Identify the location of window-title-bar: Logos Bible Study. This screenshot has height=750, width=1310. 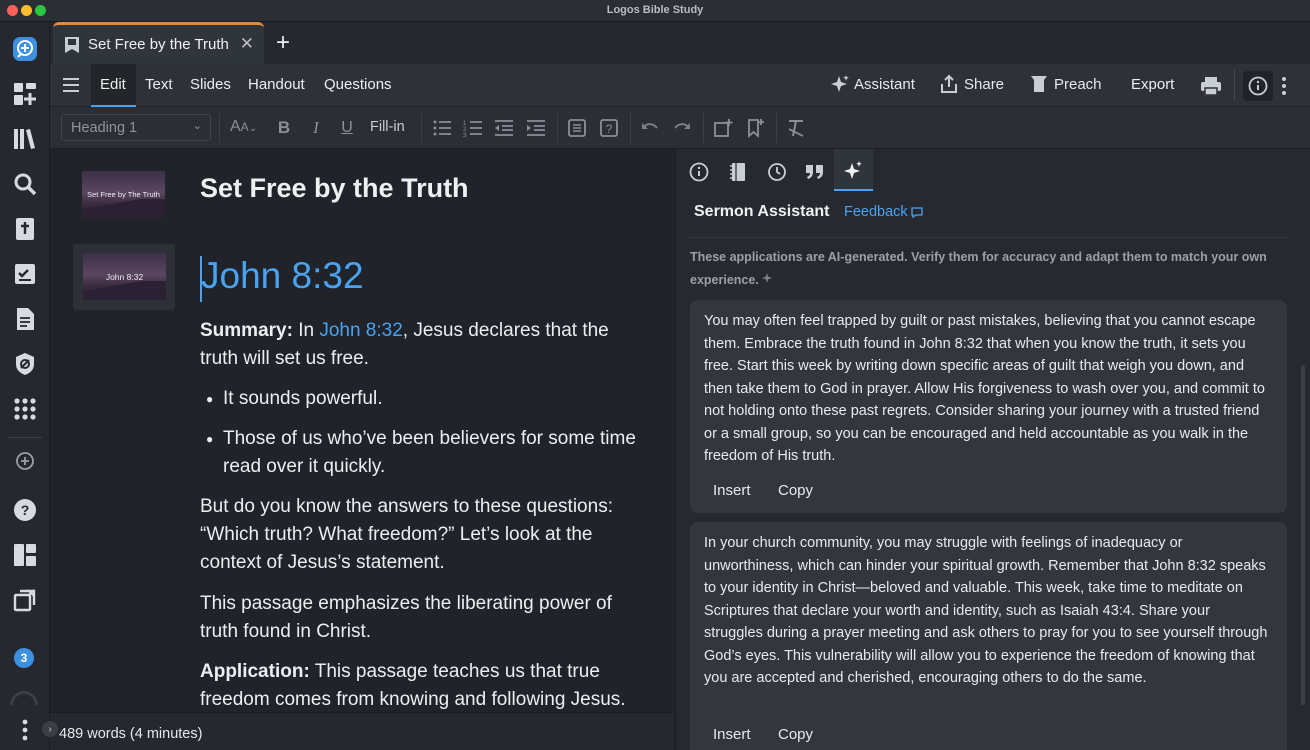
(655, 11).